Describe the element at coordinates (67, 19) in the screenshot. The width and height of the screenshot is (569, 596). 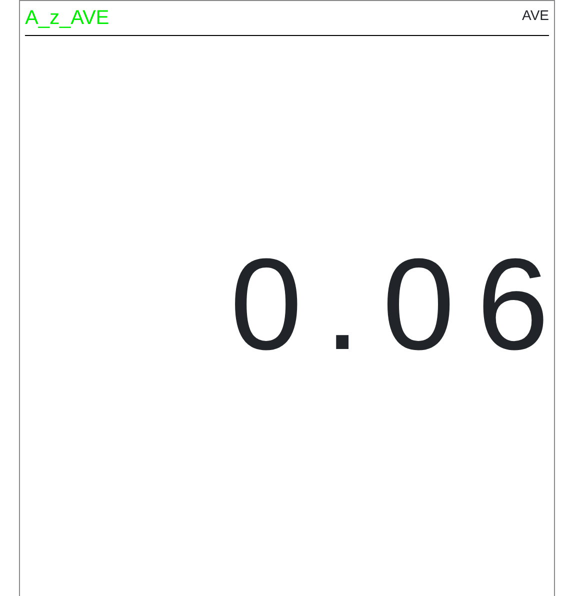
I see `panel-title: A_z_AVE` at that location.